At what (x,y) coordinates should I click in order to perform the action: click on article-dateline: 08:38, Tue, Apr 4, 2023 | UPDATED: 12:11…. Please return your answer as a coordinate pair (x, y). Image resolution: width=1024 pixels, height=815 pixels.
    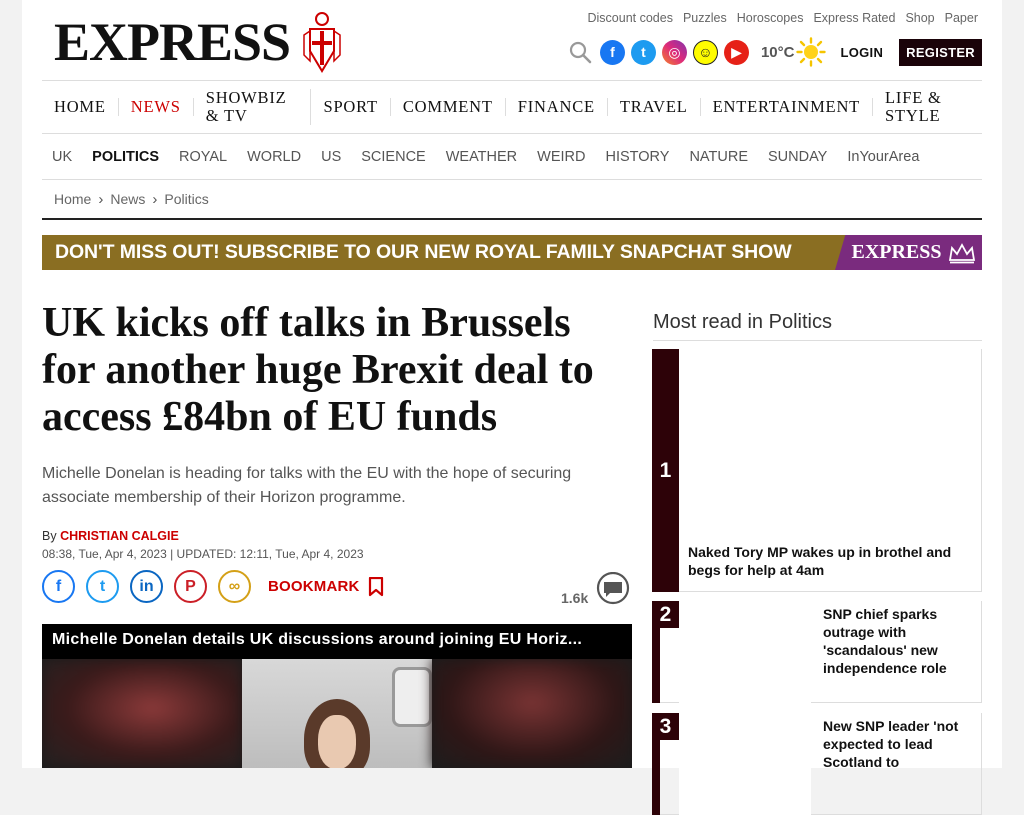
    Looking at the image, I should click on (203, 554).